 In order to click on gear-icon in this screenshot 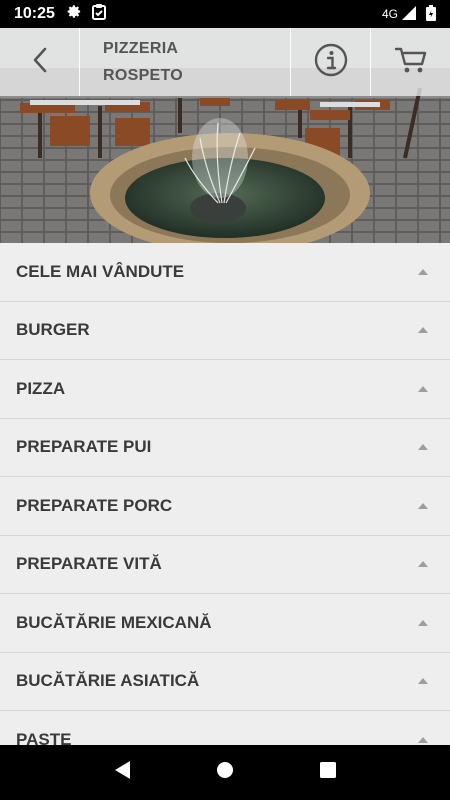, I will do `click(74, 14)`.